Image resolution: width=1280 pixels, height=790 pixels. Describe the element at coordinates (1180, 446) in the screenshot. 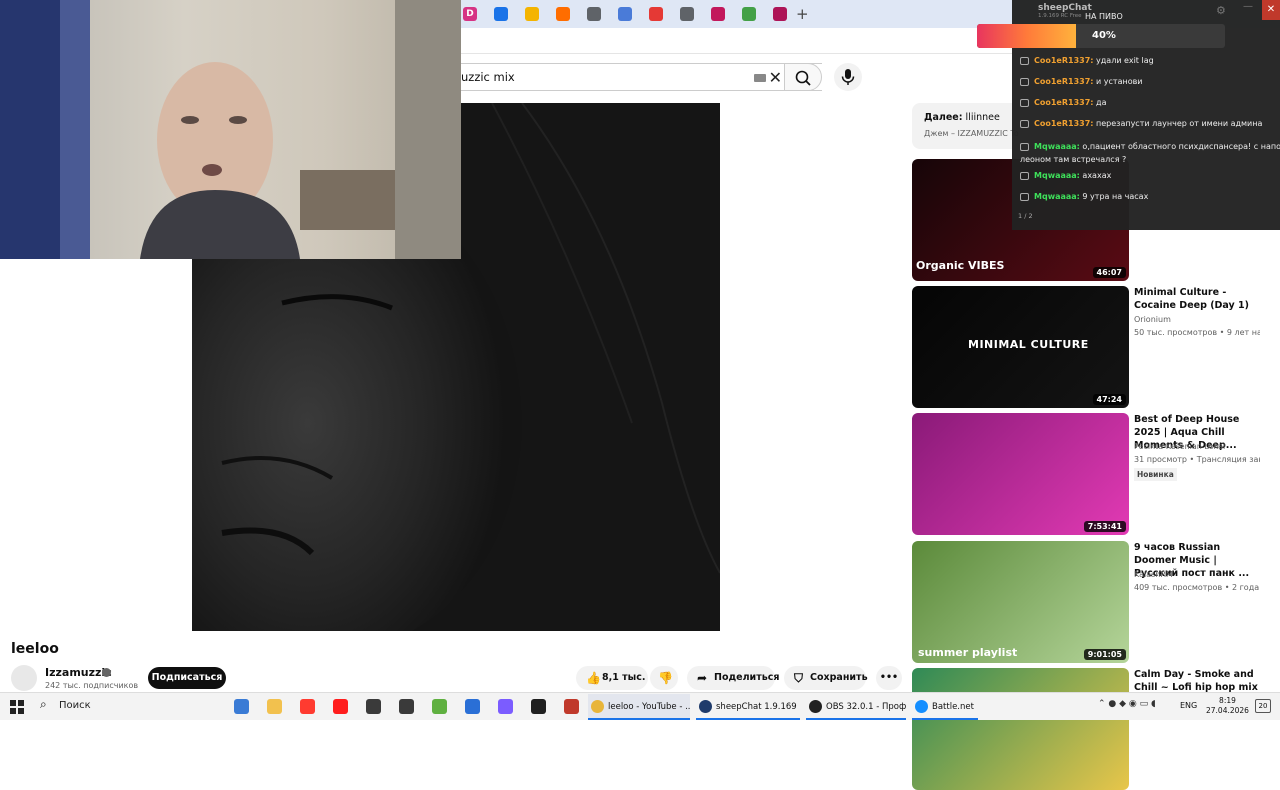

I see `recommendation-channel: Pecinta Kesenian Lokal` at that location.